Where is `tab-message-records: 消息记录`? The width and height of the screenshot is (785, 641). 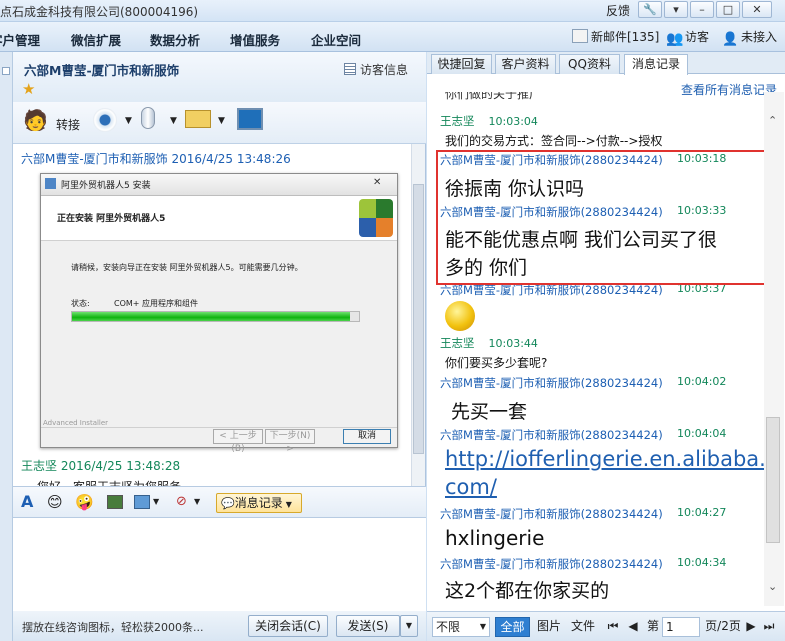 tab-message-records: 消息记录 is located at coordinates (656, 64).